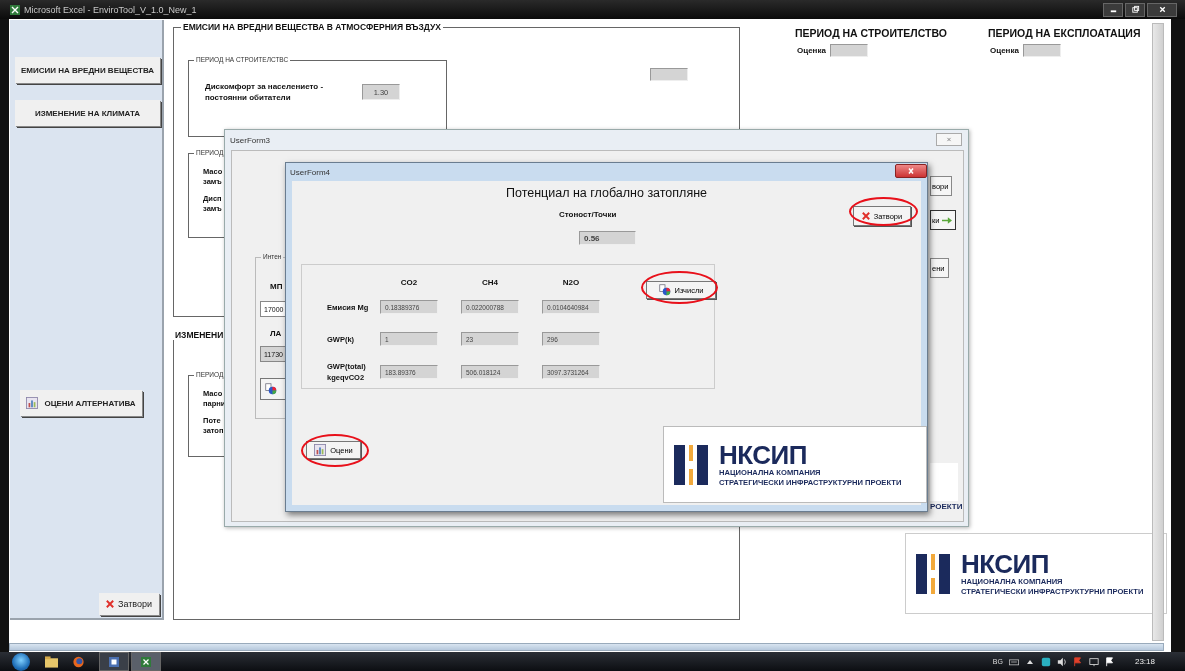 Image resolution: width=1185 pixels, height=671 pixels. I want to click on keyboard-icon, so click(1013, 661).